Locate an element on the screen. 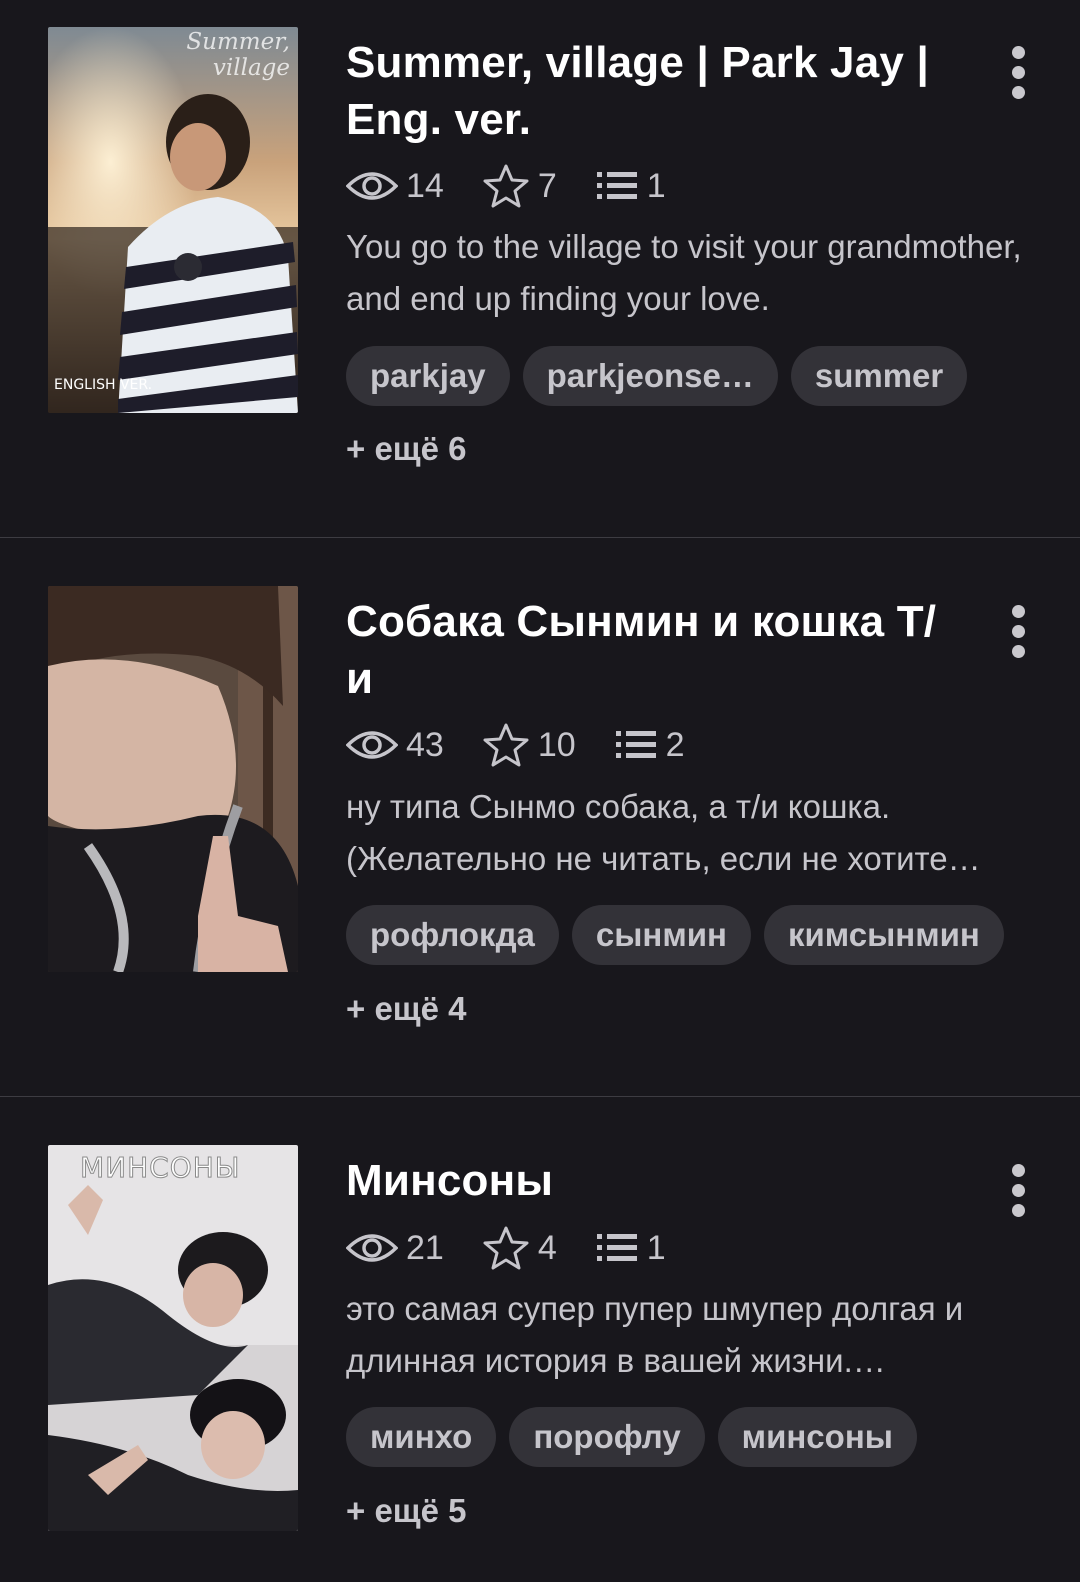 Image resolution: width=1080 pixels, height=1582 pixels. stars-count: 4 is located at coordinates (547, 1247).